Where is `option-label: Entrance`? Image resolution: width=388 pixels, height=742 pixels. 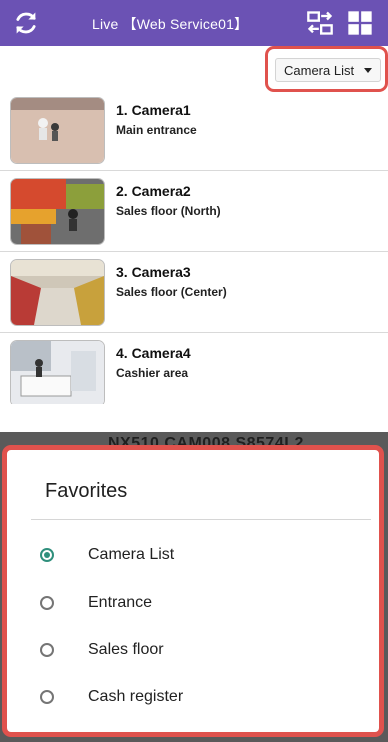 option-label: Entrance is located at coordinates (120, 602).